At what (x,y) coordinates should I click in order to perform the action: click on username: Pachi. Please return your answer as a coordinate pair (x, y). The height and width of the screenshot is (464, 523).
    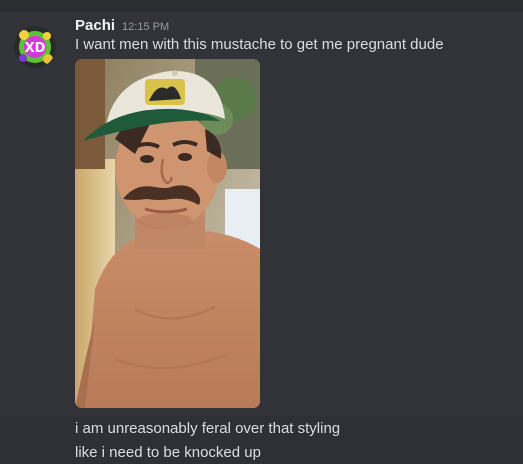
    Looking at the image, I should click on (95, 25).